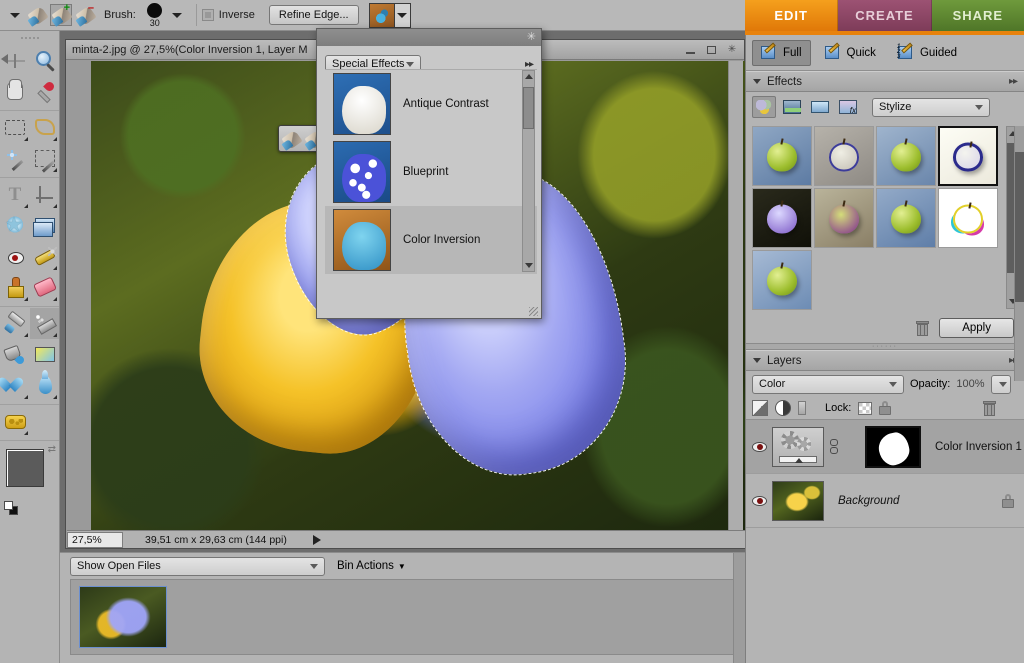 The width and height of the screenshot is (1024, 663). What do you see at coordinates (45, 194) in the screenshot?
I see `crop-tool` at bounding box center [45, 194].